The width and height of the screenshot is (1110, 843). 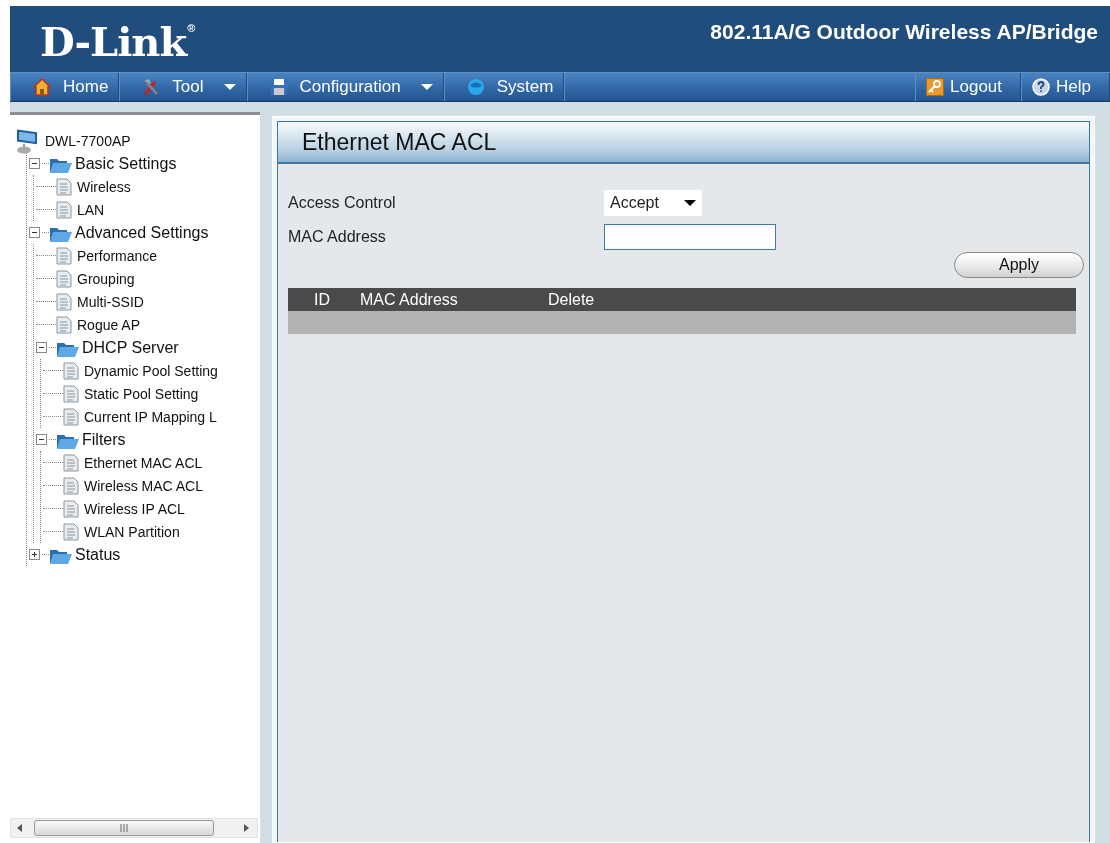 What do you see at coordinates (91, 209) in the screenshot?
I see `tree-item: LAN` at bounding box center [91, 209].